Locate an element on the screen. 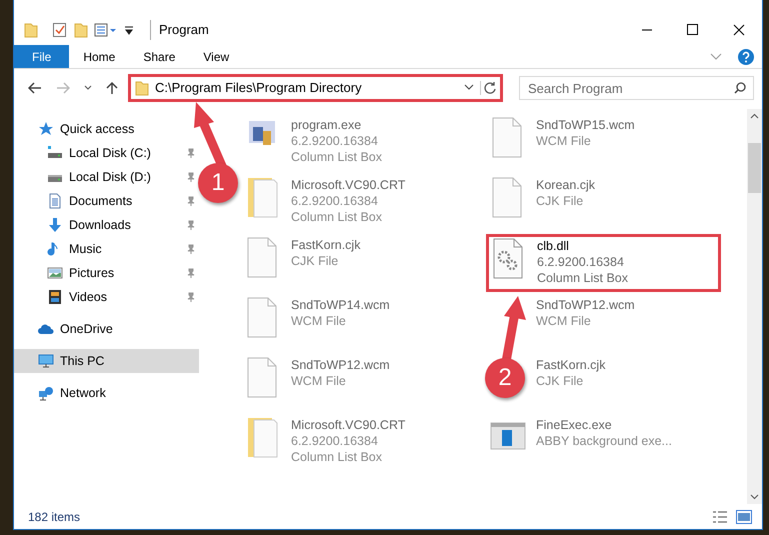 The height and width of the screenshot is (535, 769). properties-icon is located at coordinates (106, 30).